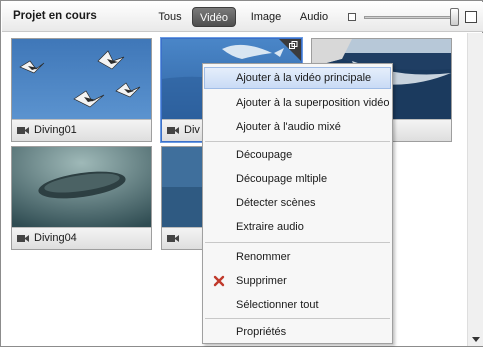  I want to click on zoom-small-icon, so click(352, 17).